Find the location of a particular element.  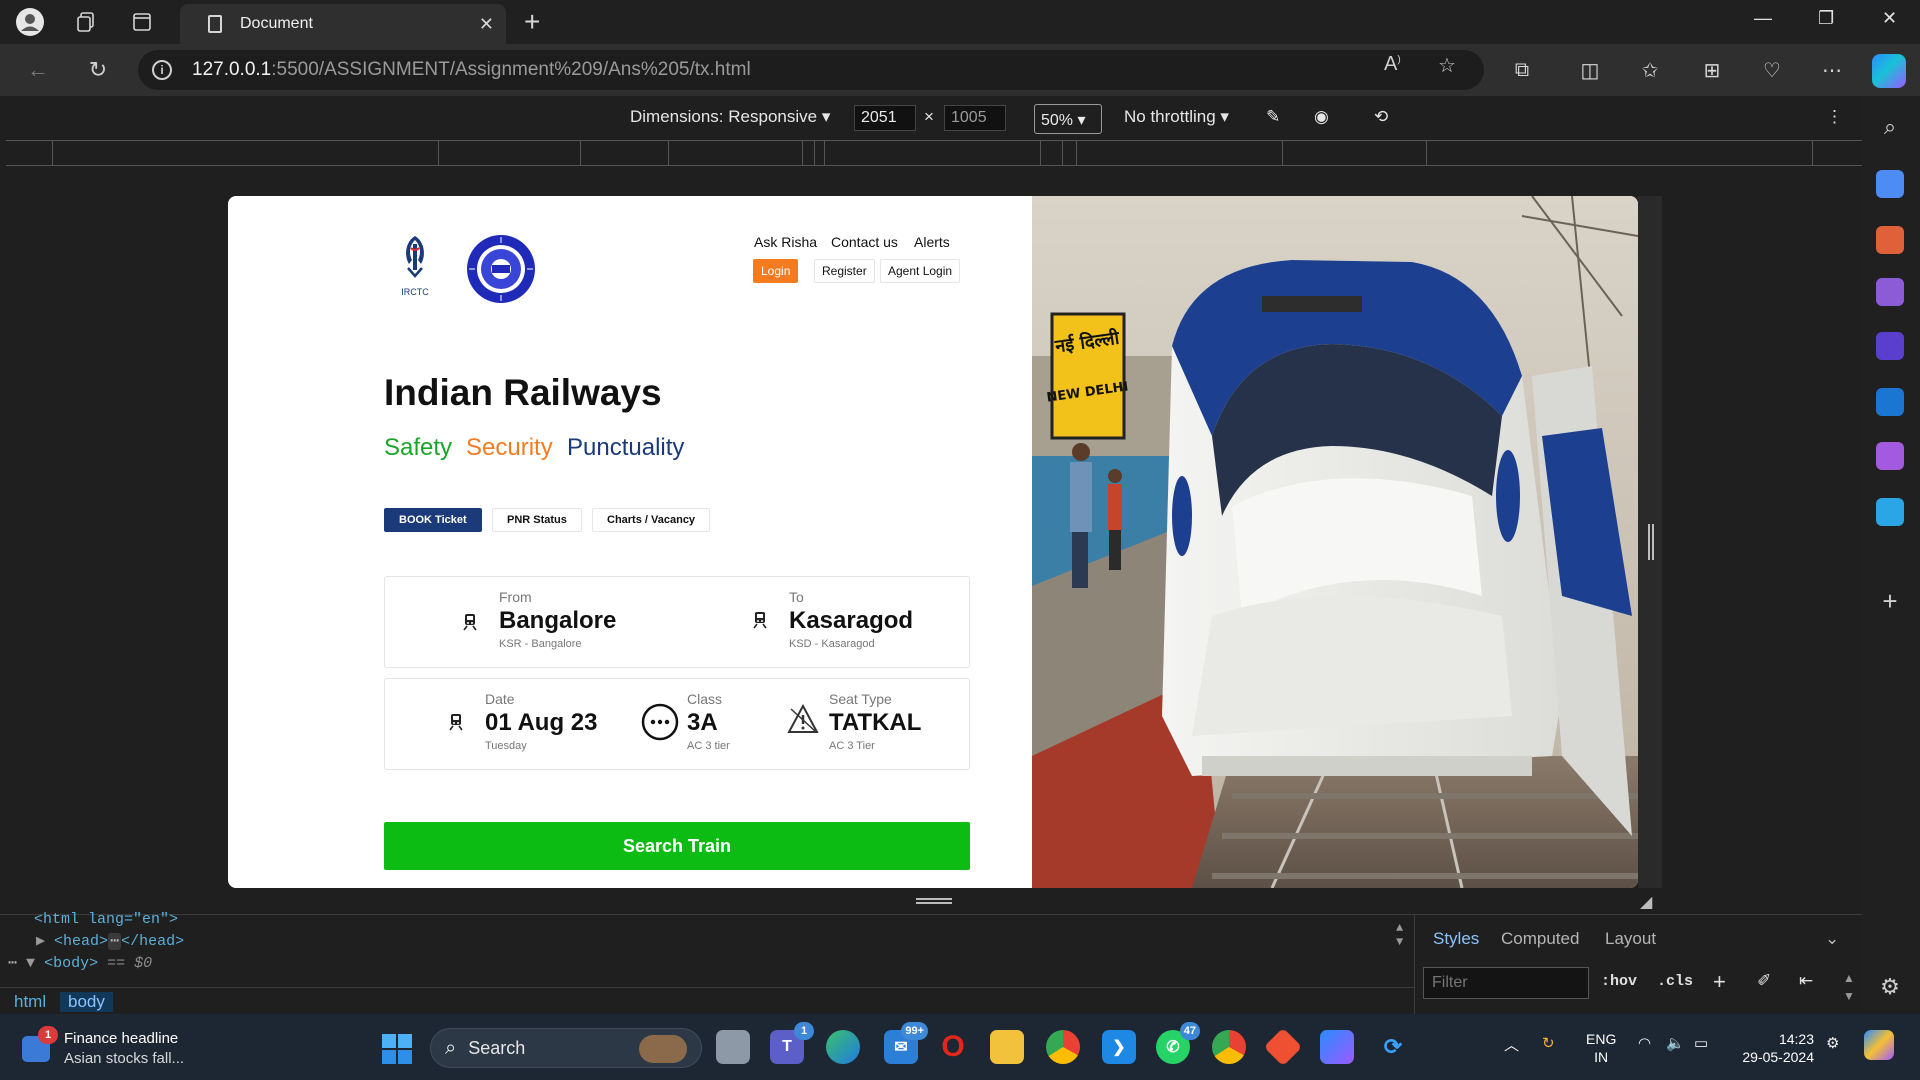

chevron-down-icon: ⌄ is located at coordinates (1832, 939).